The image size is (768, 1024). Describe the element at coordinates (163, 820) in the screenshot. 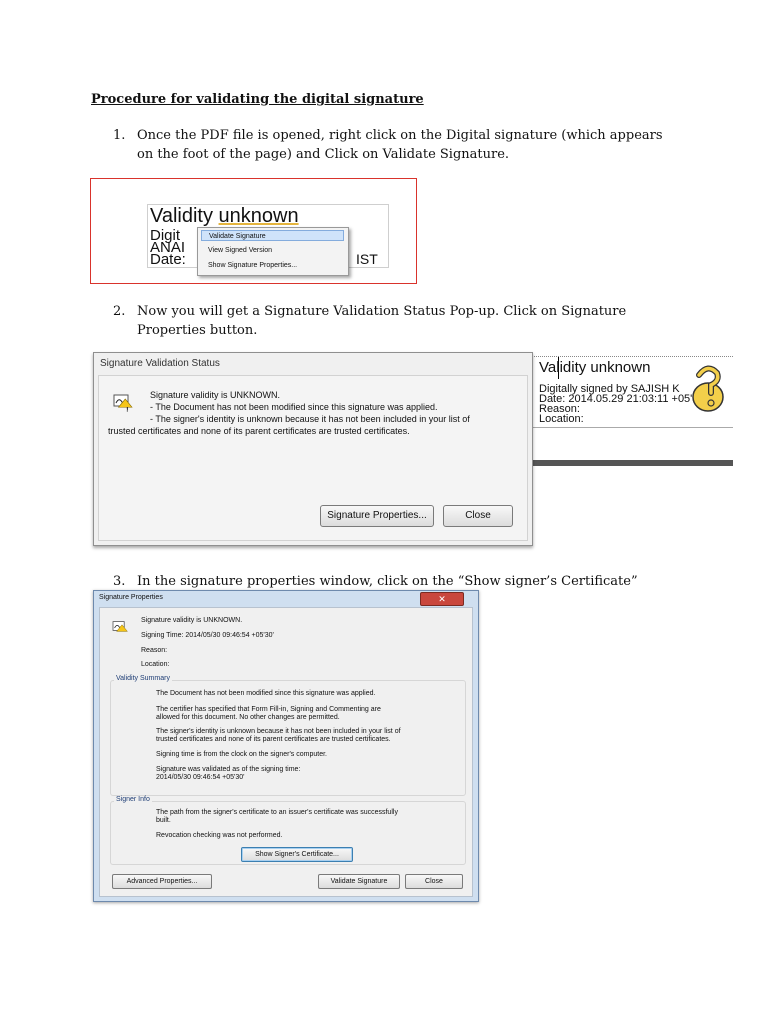

I see `signer-line: built.` at that location.